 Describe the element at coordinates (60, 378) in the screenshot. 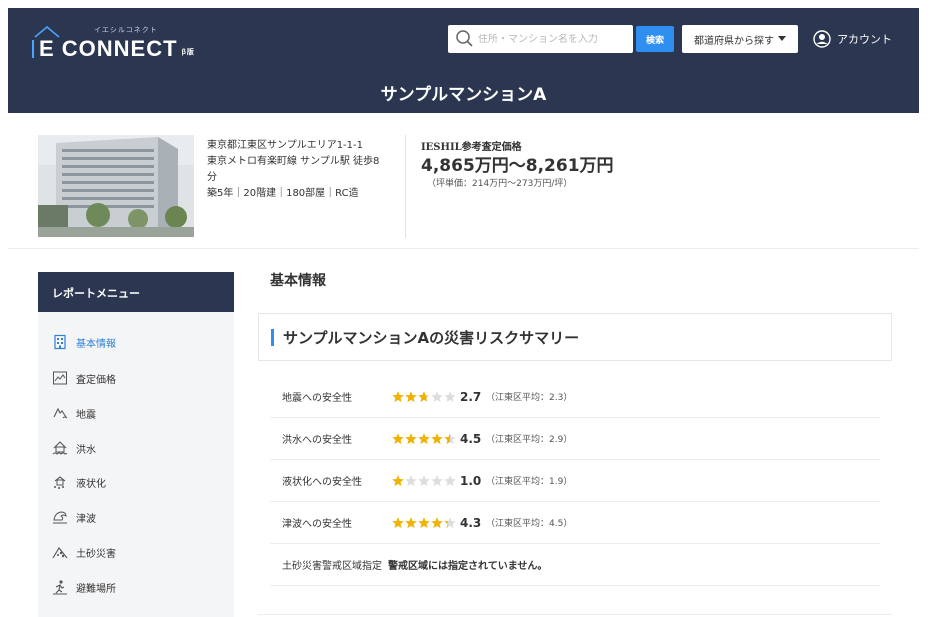

I see `chart-icon` at that location.